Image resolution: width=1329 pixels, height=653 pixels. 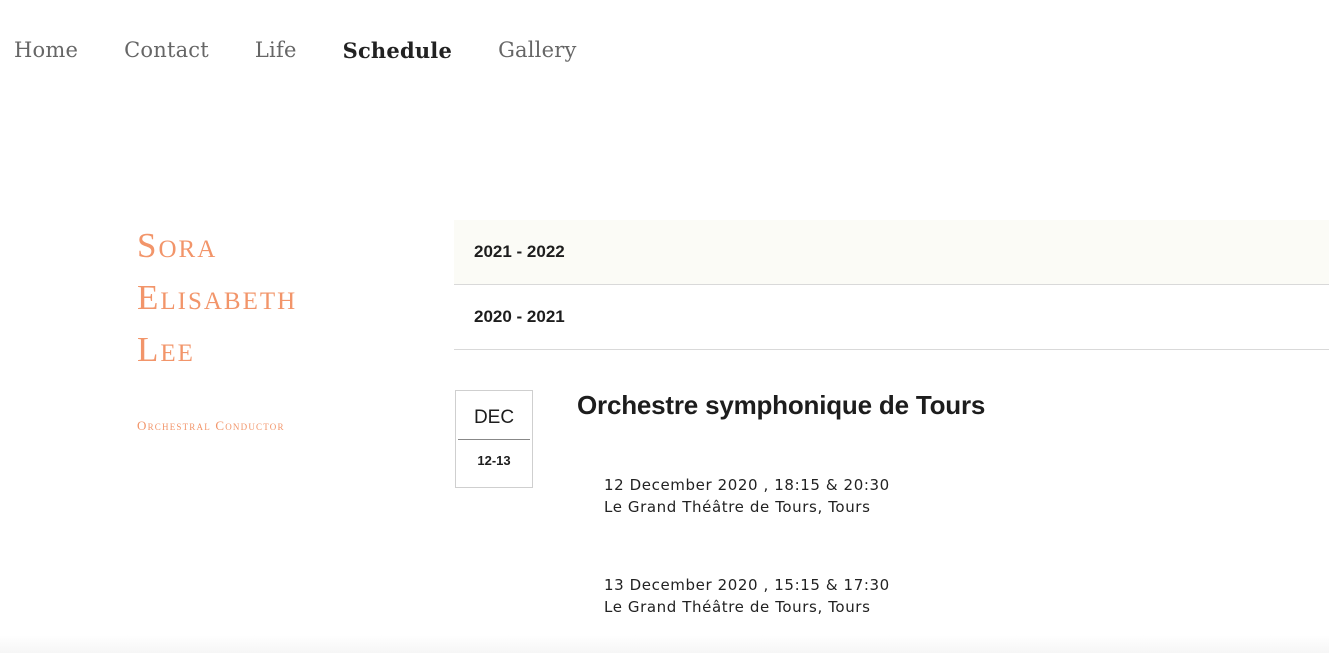 What do you see at coordinates (276, 50) in the screenshot?
I see `nav-item-life: Life` at bounding box center [276, 50].